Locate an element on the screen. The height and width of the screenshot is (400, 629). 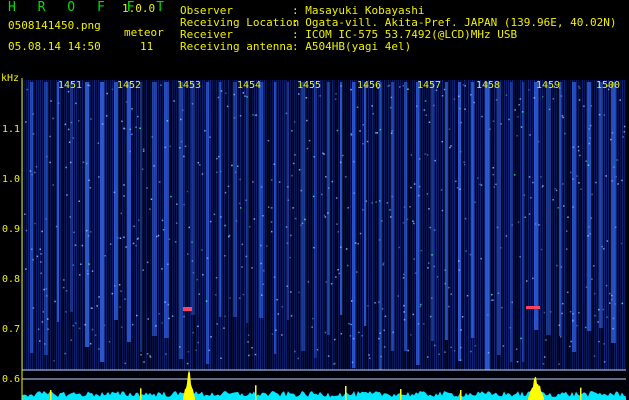
minute-label: 1457 is located at coordinates (429, 85).